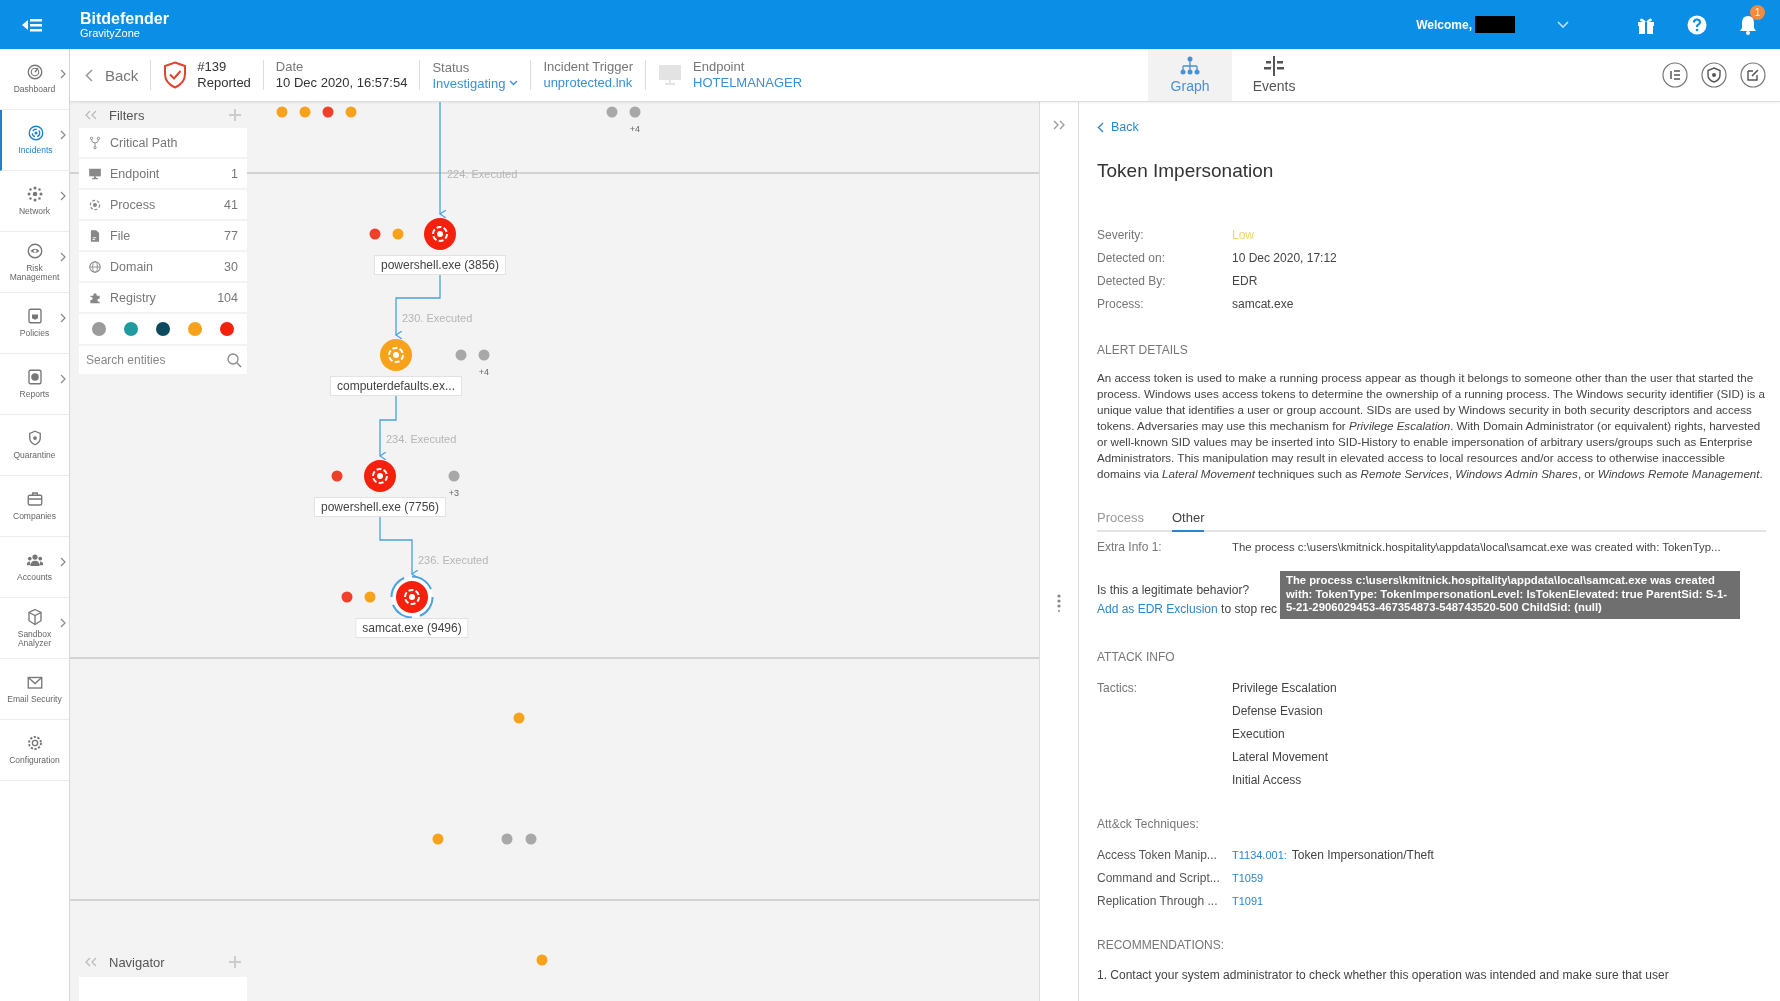  What do you see at coordinates (1281, 757) in the screenshot?
I see `tactic-item: Lateral Movement` at bounding box center [1281, 757].